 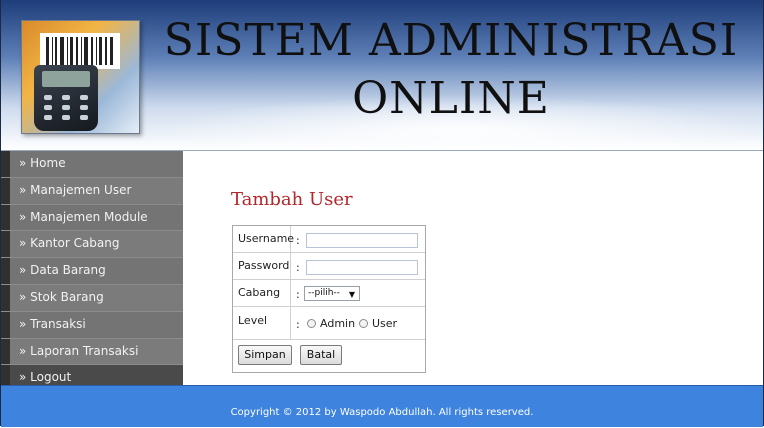 I want to click on form-actions: Simpan Batal, so click(x=329, y=356).